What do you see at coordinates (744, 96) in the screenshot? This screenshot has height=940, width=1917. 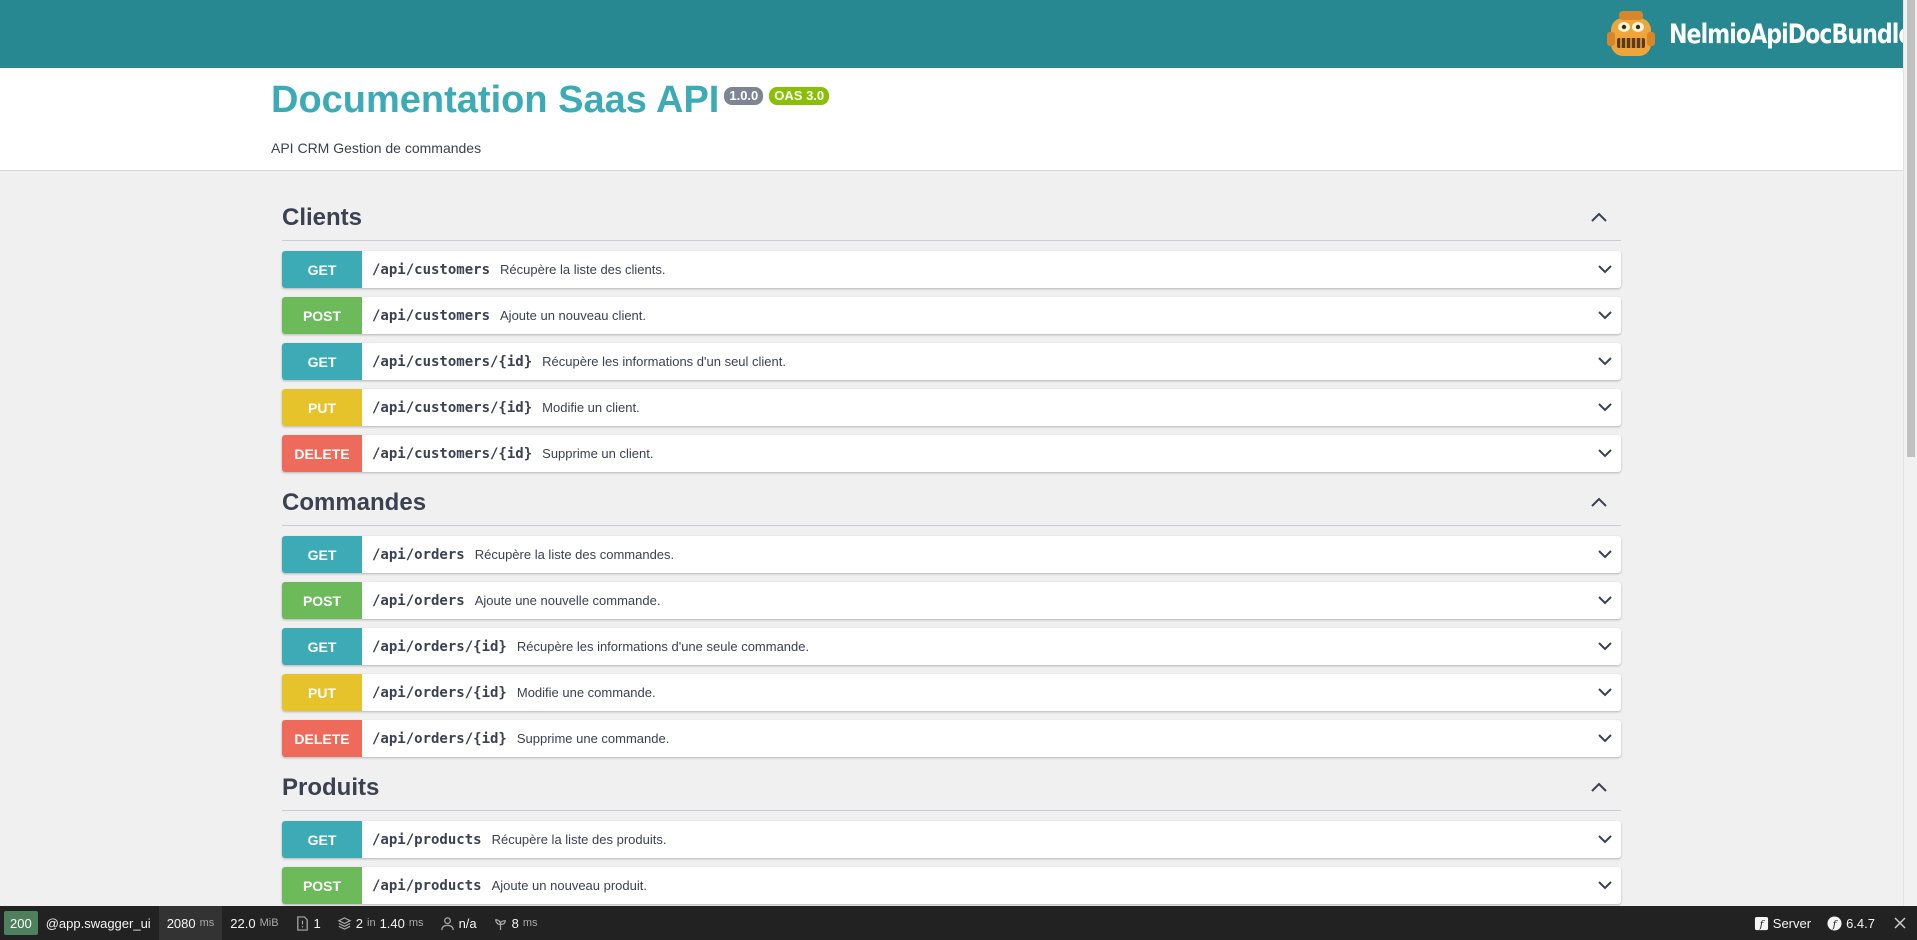 I see `version-badge: 1.0.0` at bounding box center [744, 96].